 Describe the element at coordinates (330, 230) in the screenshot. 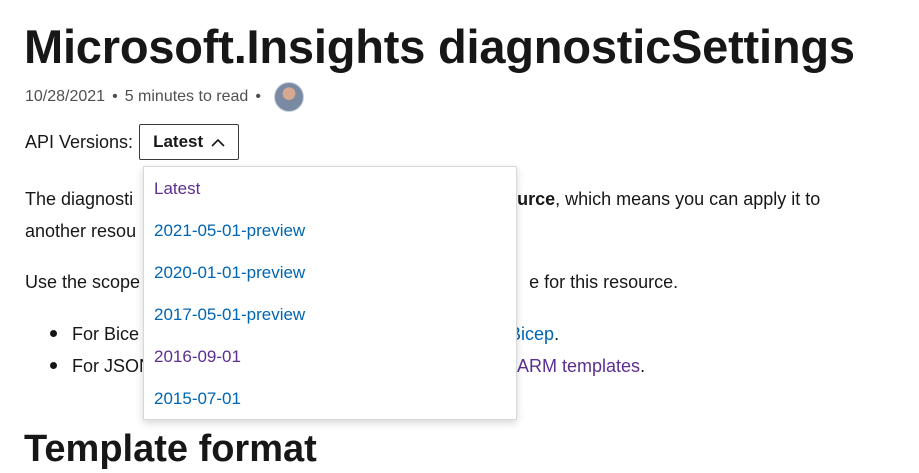

I see `api-version-option: 2021-05-01-preview` at that location.